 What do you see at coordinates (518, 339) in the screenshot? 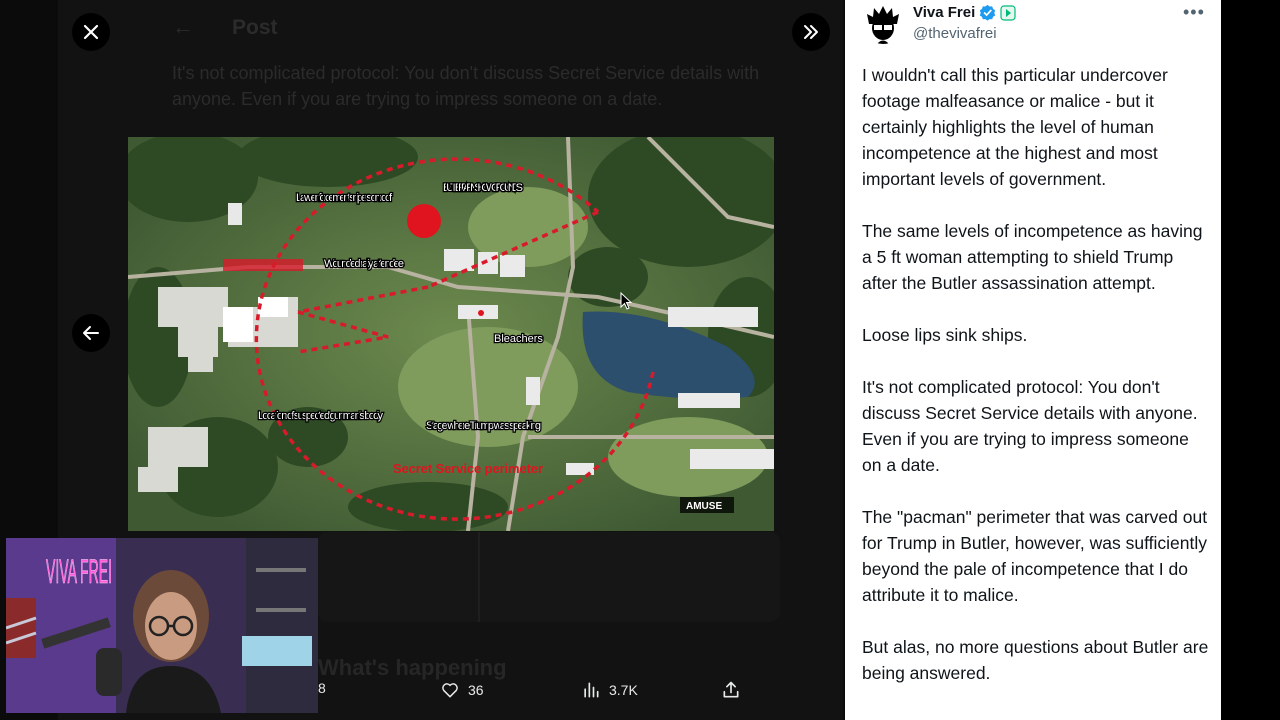
I see `map-label-bleachers: Bleachers` at bounding box center [518, 339].